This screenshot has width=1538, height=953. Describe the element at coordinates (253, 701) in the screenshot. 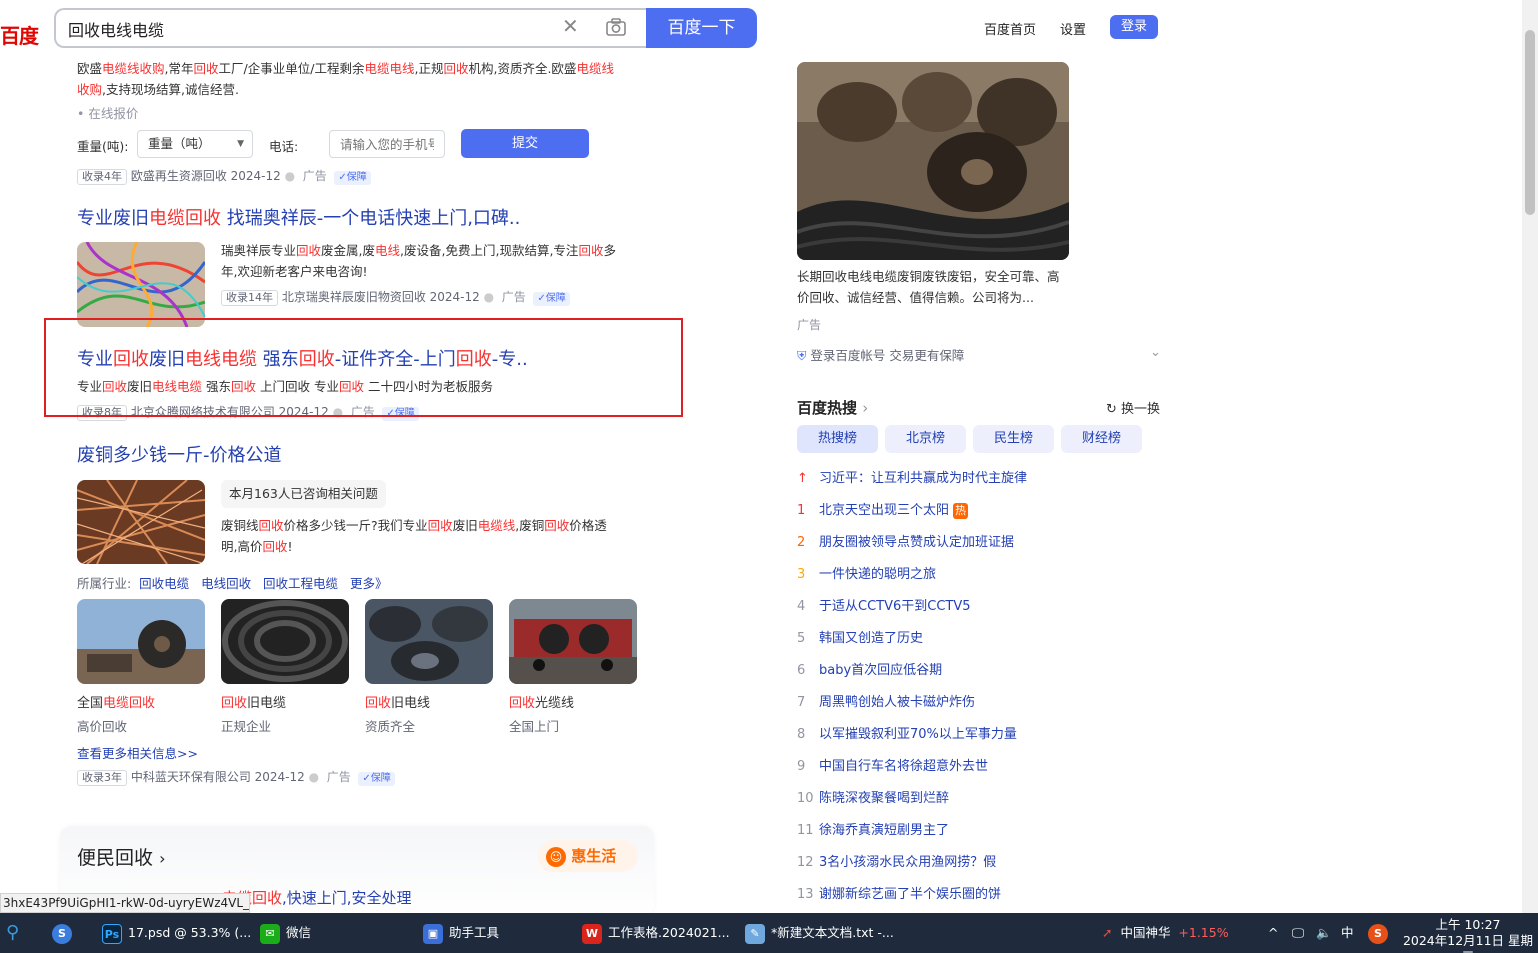

I see `related-caption-2: 回收旧电缆` at that location.